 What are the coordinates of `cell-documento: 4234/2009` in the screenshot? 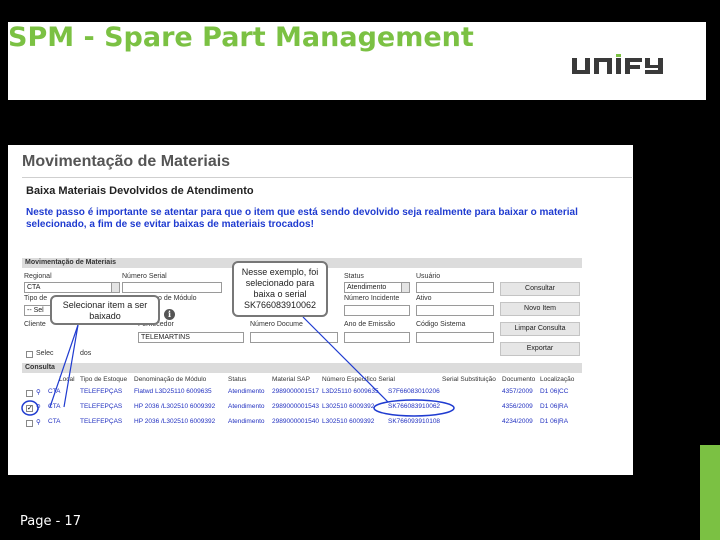 It's located at (517, 421).